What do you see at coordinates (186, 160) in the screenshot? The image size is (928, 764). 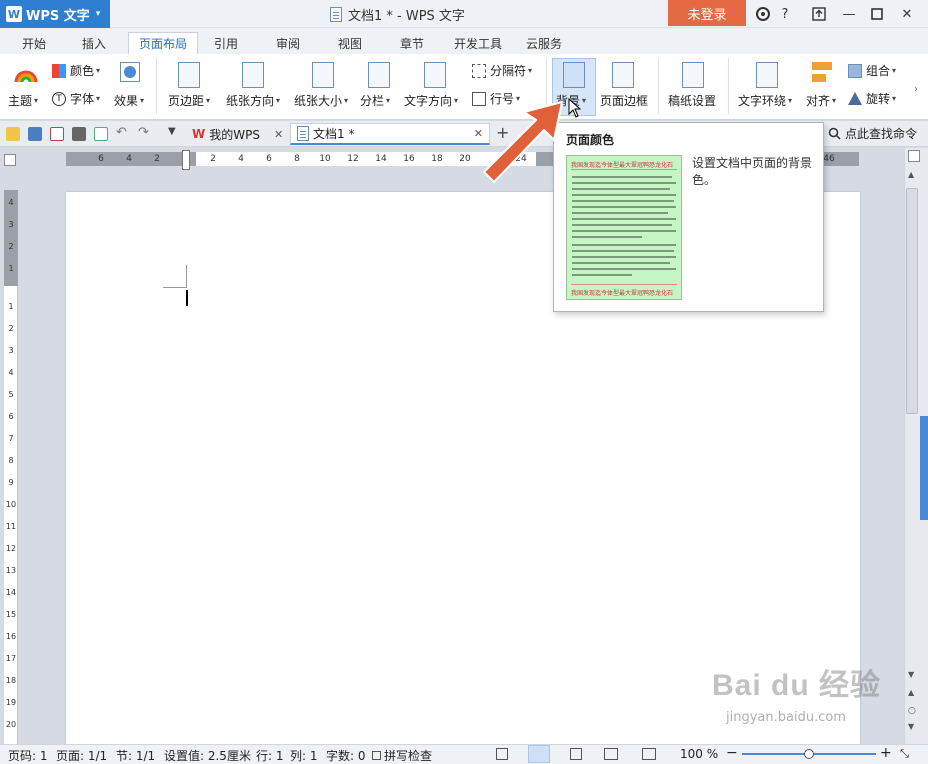 I see `indent-marker` at bounding box center [186, 160].